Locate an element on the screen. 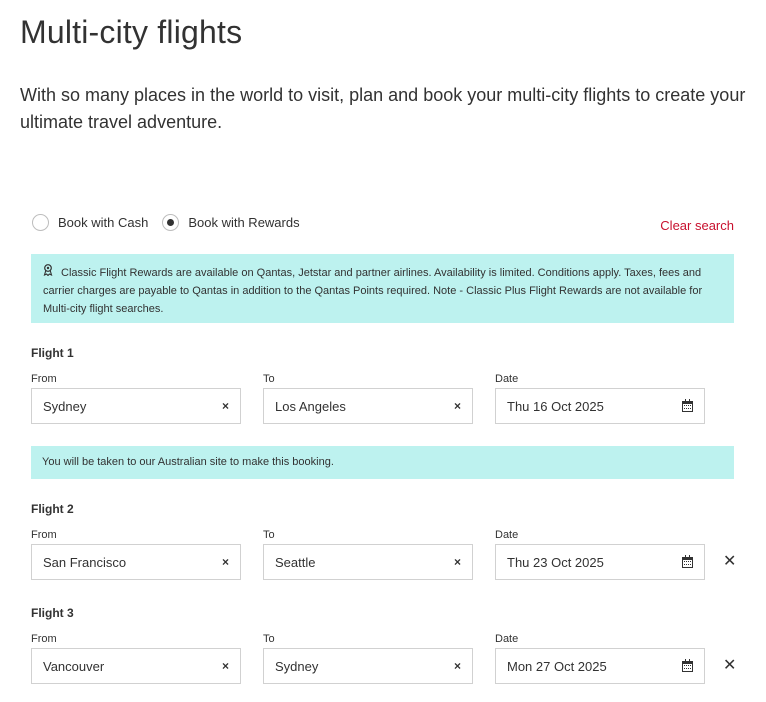 The width and height of the screenshot is (766, 702). book-with-rewards-option: Book with Rewards is located at coordinates (231, 222).